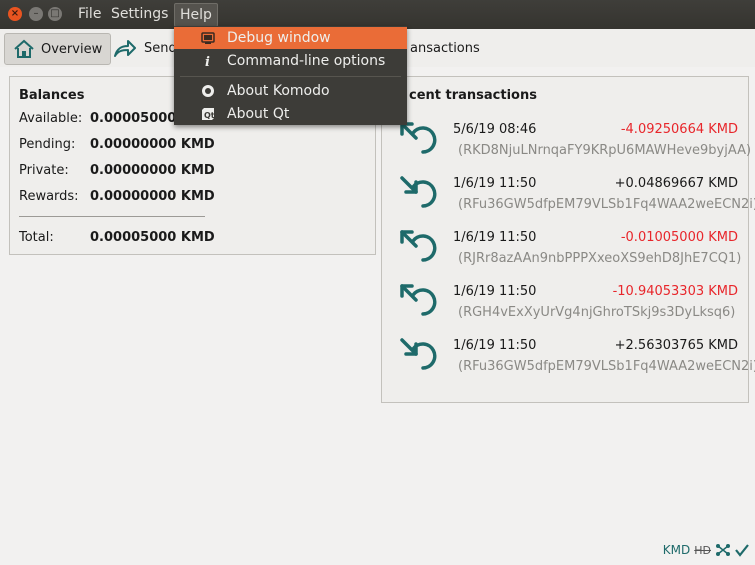 The height and width of the screenshot is (565, 755). I want to click on menu-settings: Settings, so click(139, 14).